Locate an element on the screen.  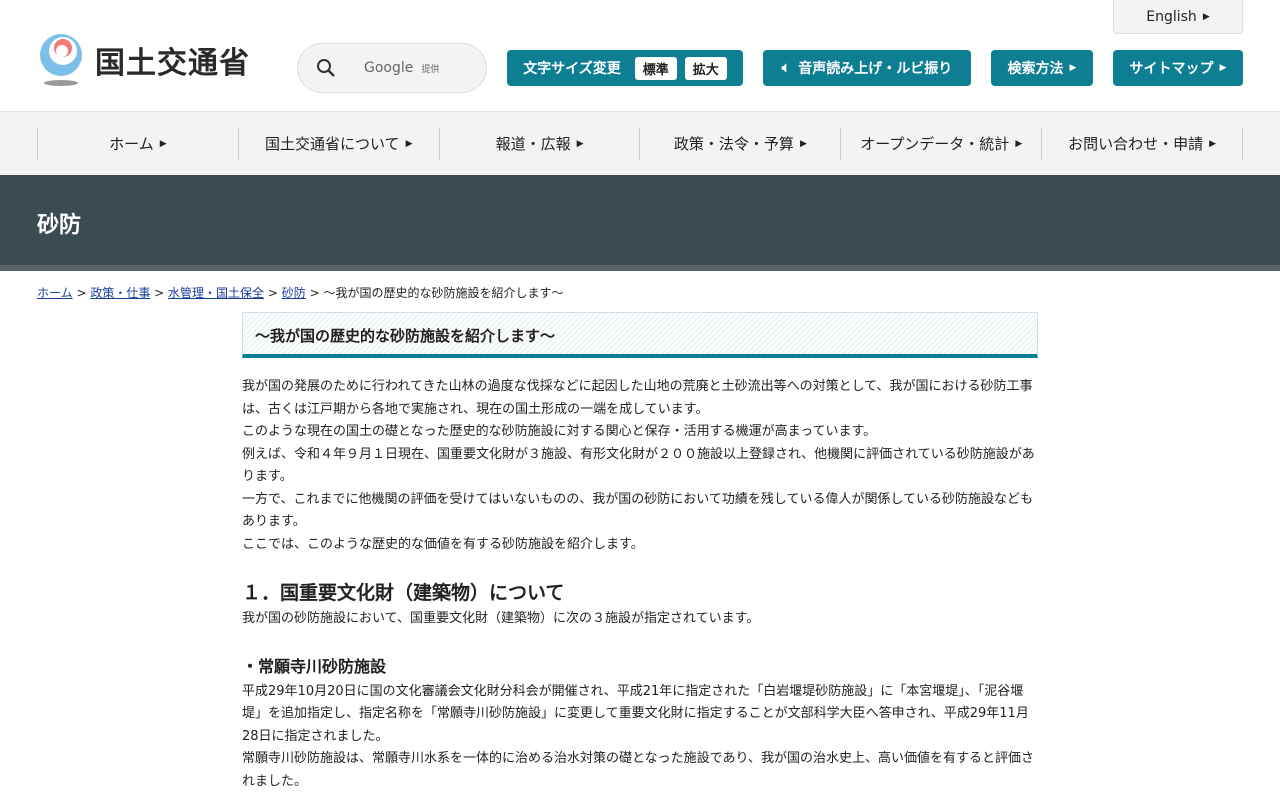
english-button: English ▶ is located at coordinates (1178, 17).